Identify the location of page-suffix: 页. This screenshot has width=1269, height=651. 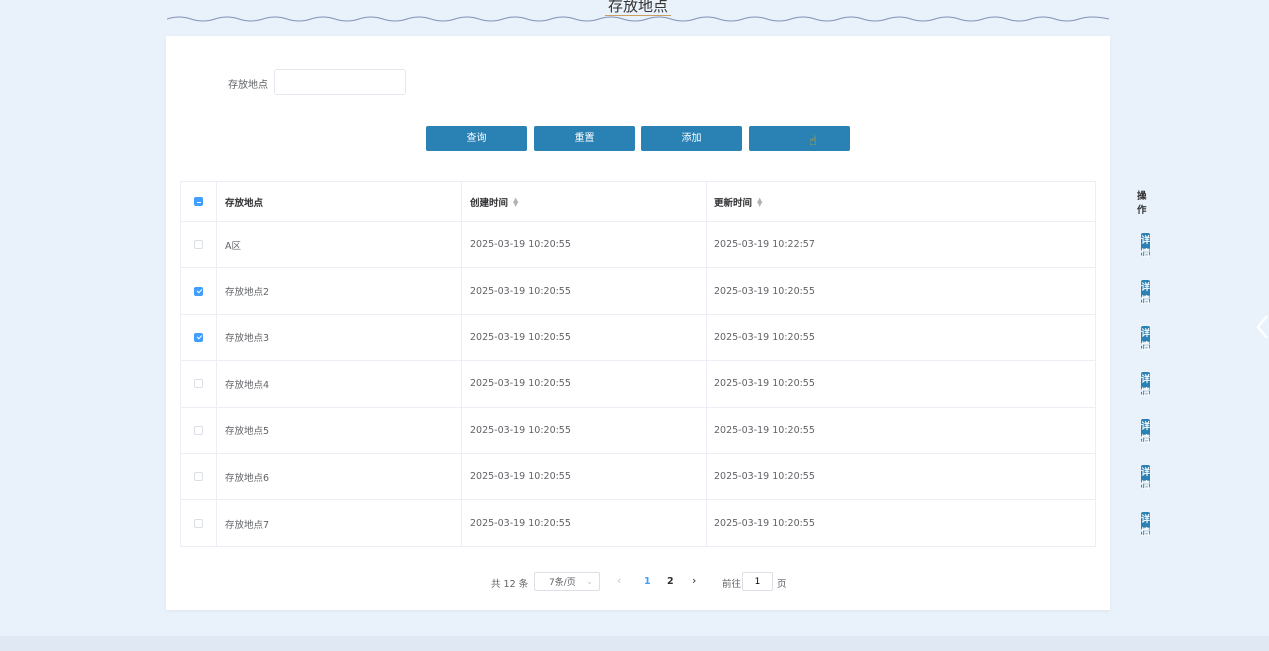
(782, 584).